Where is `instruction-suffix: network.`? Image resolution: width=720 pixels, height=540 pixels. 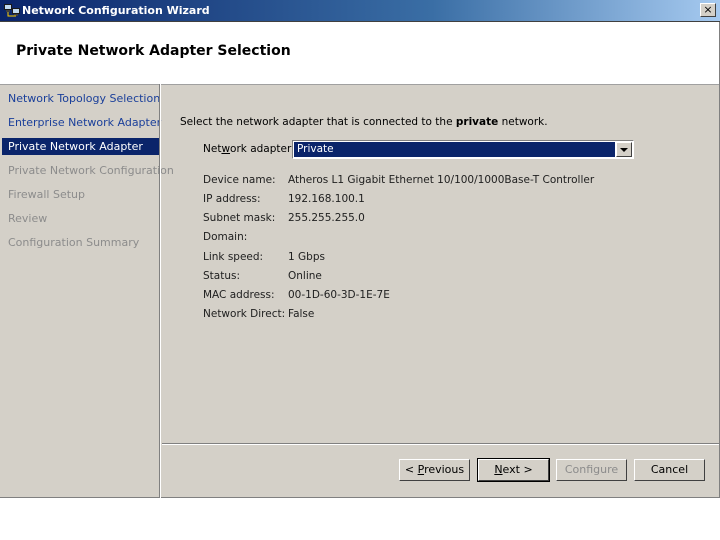 instruction-suffix: network. is located at coordinates (523, 122).